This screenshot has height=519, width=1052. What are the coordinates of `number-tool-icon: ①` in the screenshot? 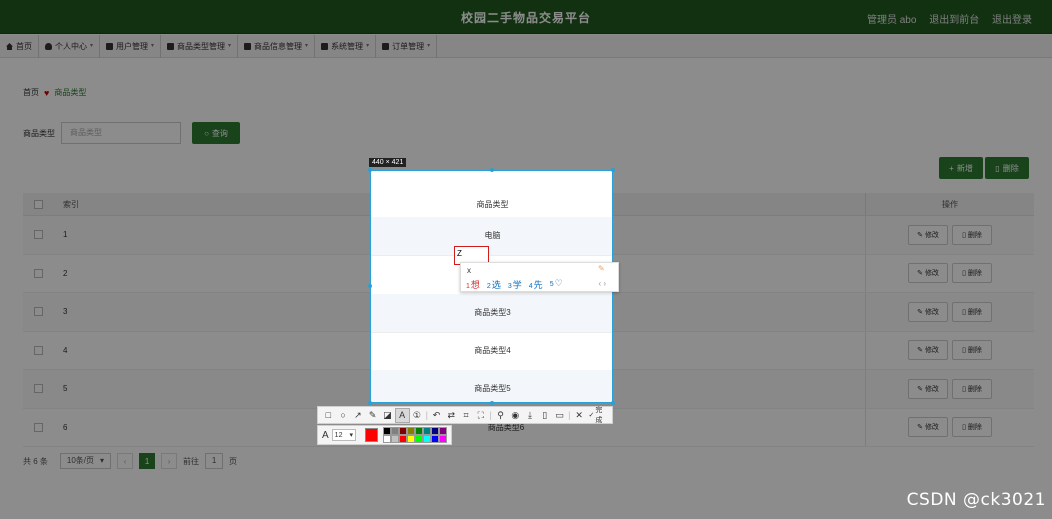 It's located at (417, 415).